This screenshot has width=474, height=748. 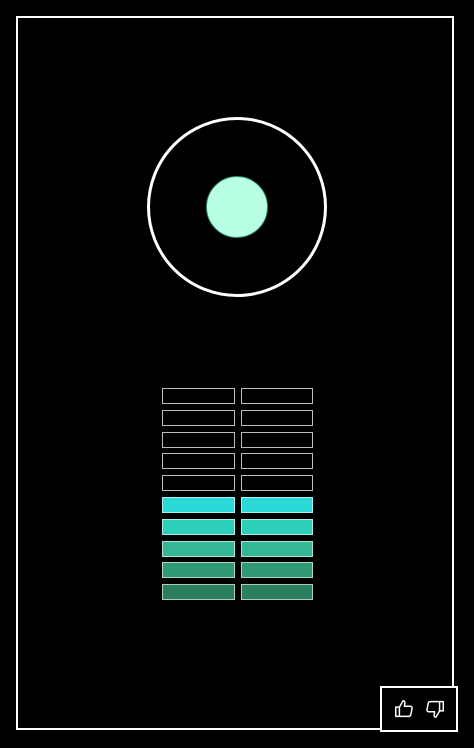 I want to click on thumbs-down-icon, so click(x=434, y=709).